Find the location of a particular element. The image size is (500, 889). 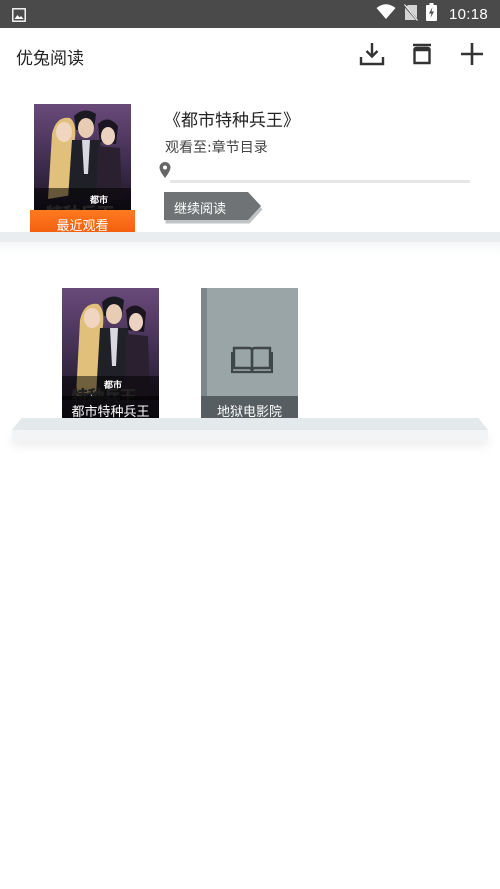

shelf-board is located at coordinates (250, 429).